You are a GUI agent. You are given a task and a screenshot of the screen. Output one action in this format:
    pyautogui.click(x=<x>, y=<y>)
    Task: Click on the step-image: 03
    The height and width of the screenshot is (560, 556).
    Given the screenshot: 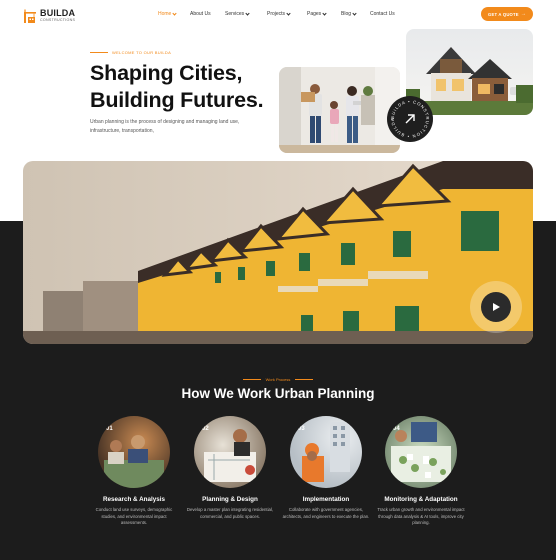 What is the action you would take?
    pyautogui.click(x=326, y=452)
    